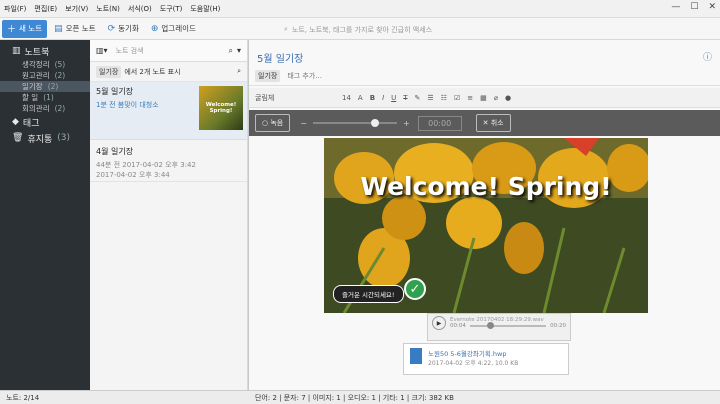 Image resolution: width=720 pixels, height=404 pixels. Describe the element at coordinates (383, 98) in the screenshot. I see `italic-icon: I` at that location.